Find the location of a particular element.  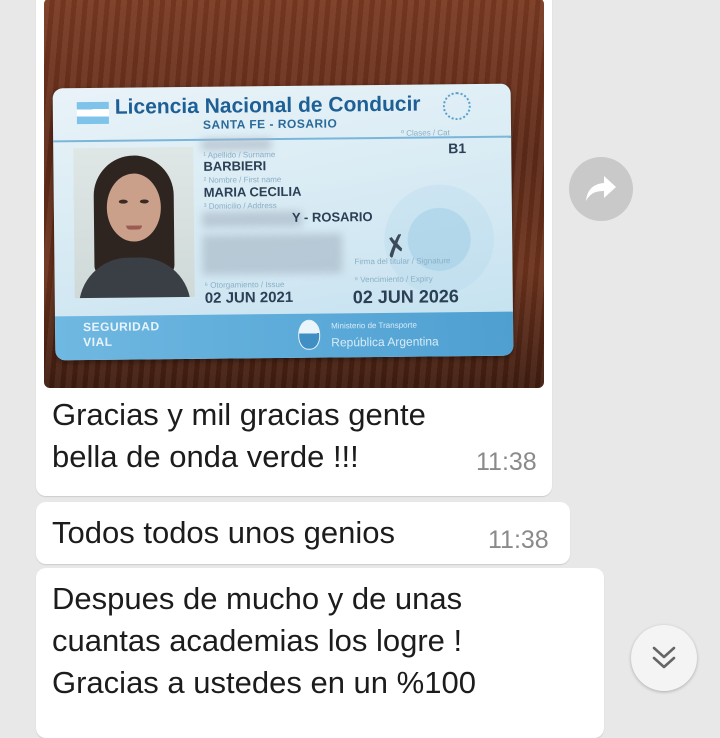

forward-arrow-icon is located at coordinates (601, 188).